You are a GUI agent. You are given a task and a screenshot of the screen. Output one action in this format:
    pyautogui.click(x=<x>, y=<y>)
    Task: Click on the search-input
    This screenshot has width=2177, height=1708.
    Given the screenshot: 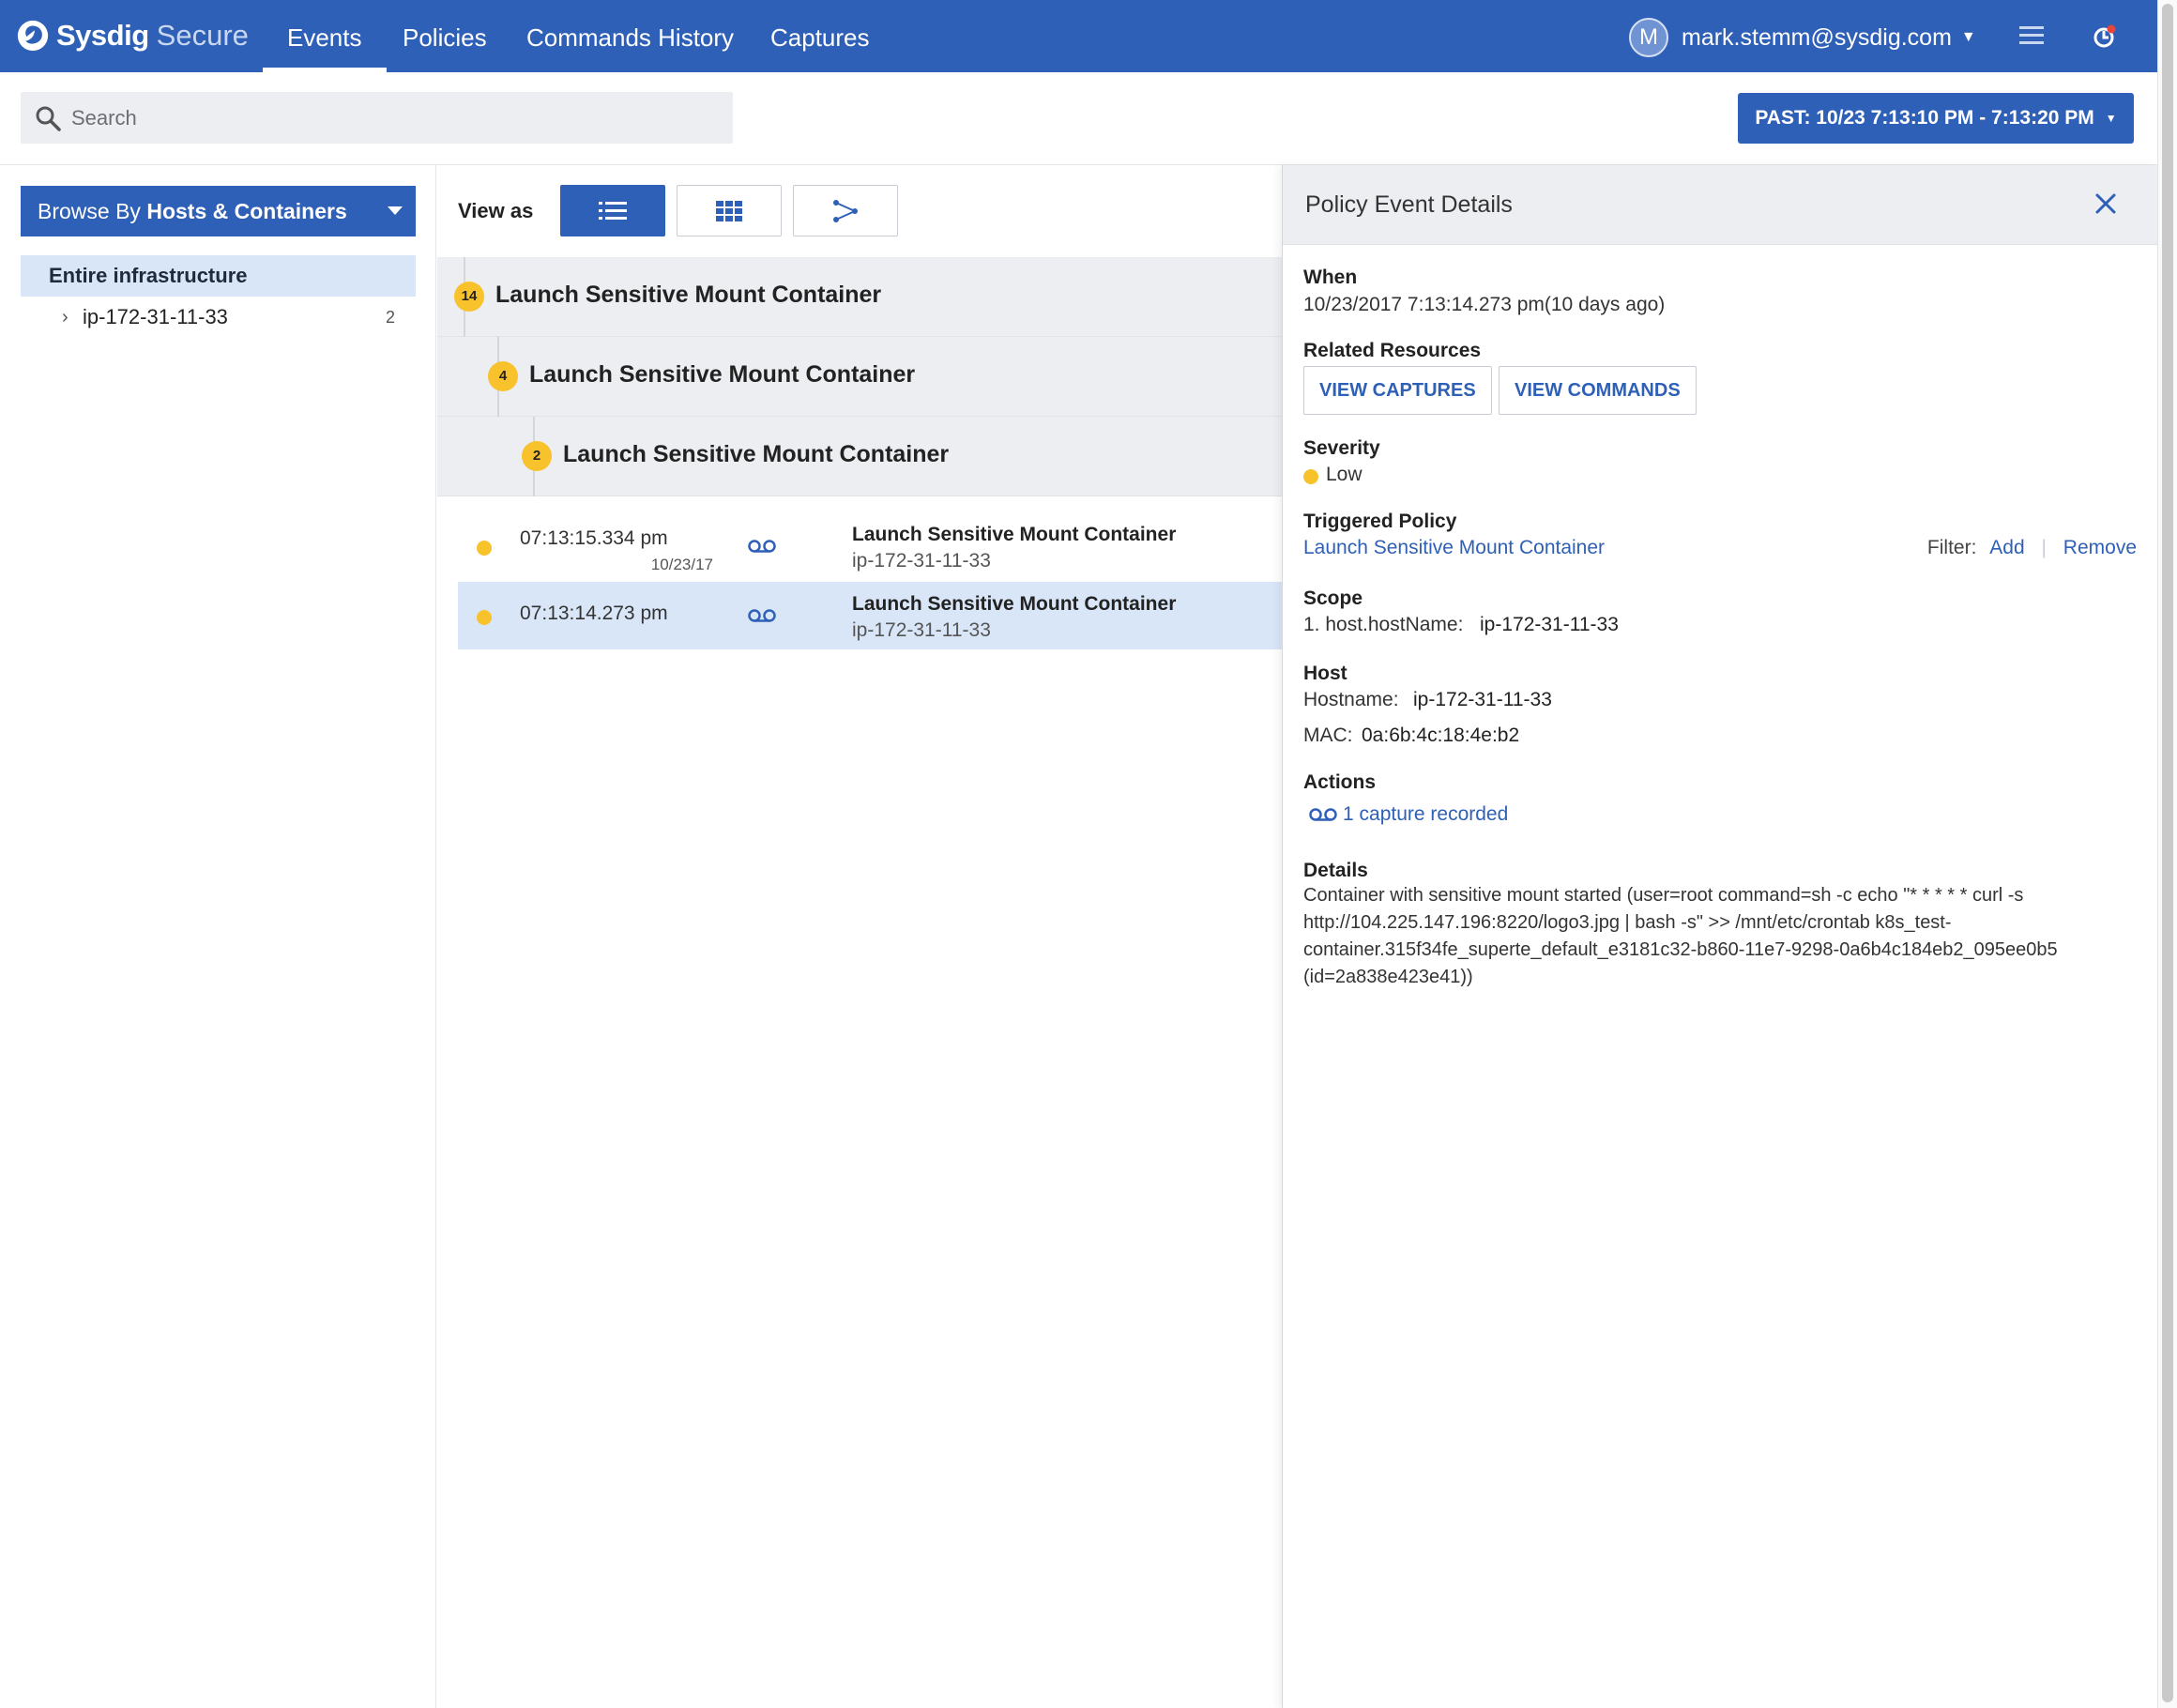 What is the action you would take?
    pyautogui.click(x=395, y=118)
    